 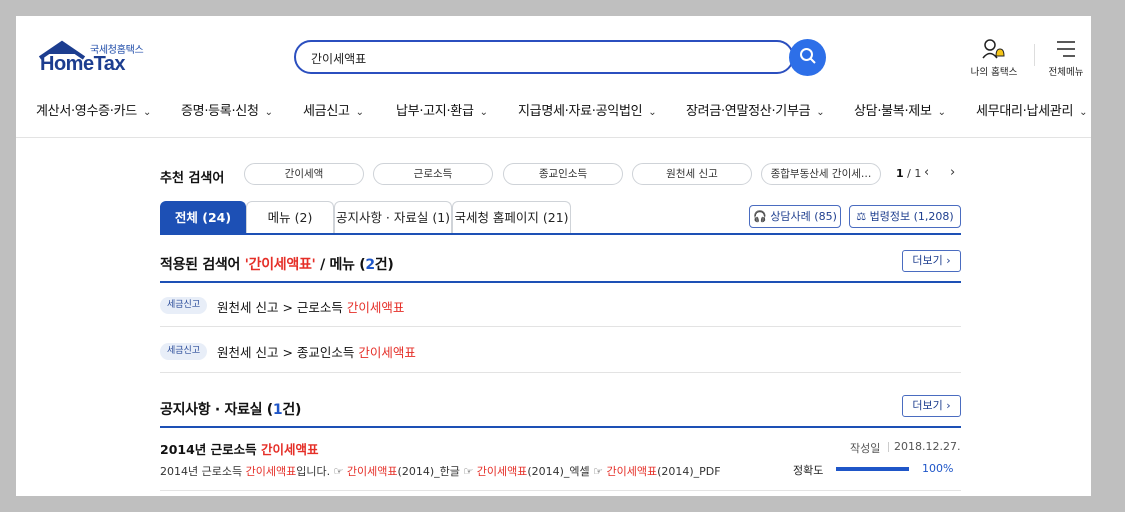 What do you see at coordinates (370, 265) in the screenshot?
I see `section-count: 2` at bounding box center [370, 265].